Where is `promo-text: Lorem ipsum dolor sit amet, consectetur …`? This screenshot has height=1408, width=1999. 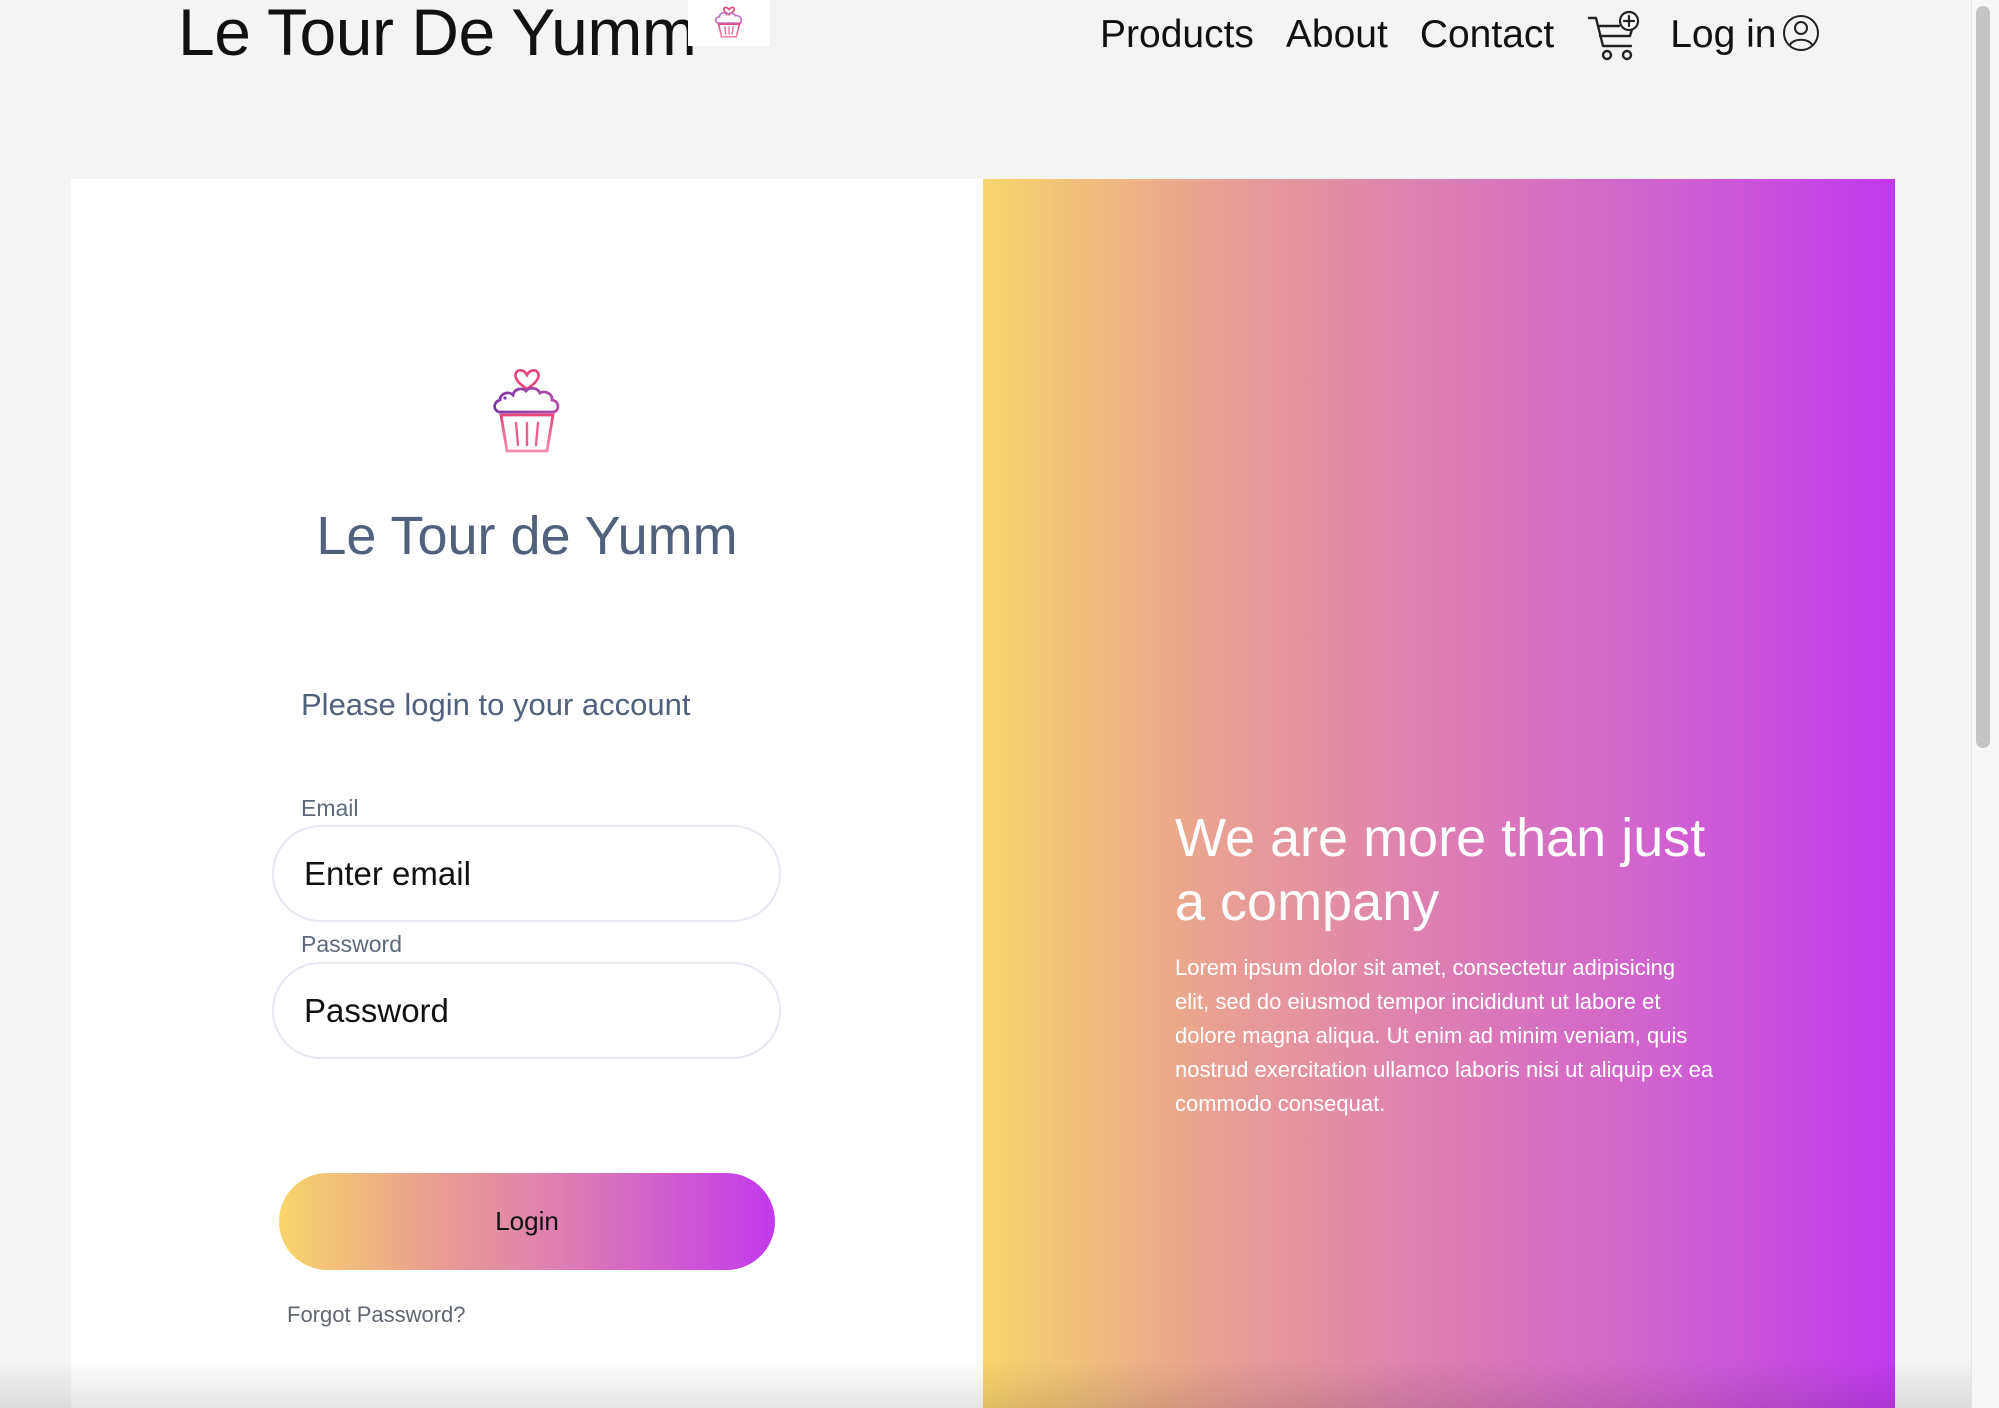 promo-text: Lorem ipsum dolor sit amet, consectetur … is located at coordinates (1444, 1035).